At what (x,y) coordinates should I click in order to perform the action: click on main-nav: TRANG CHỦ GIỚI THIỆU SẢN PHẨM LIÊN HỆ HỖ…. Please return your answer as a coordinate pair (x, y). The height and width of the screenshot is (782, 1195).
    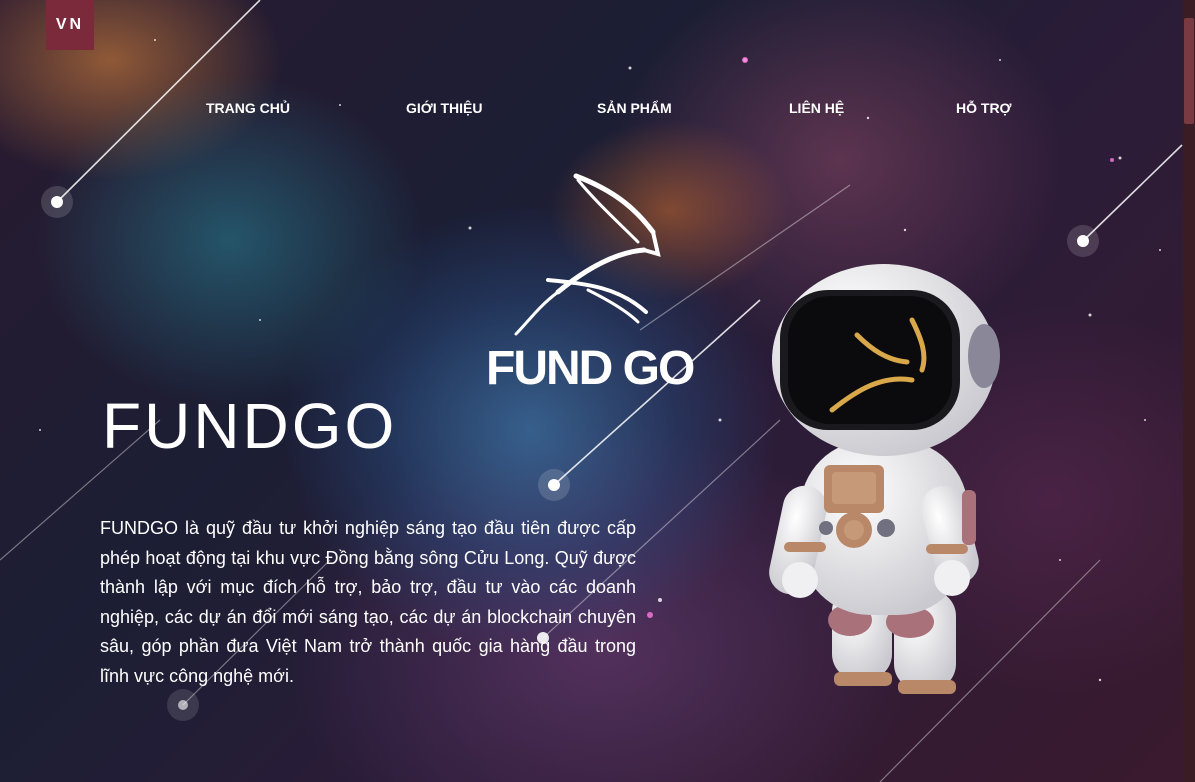
    Looking at the image, I should click on (597, 110).